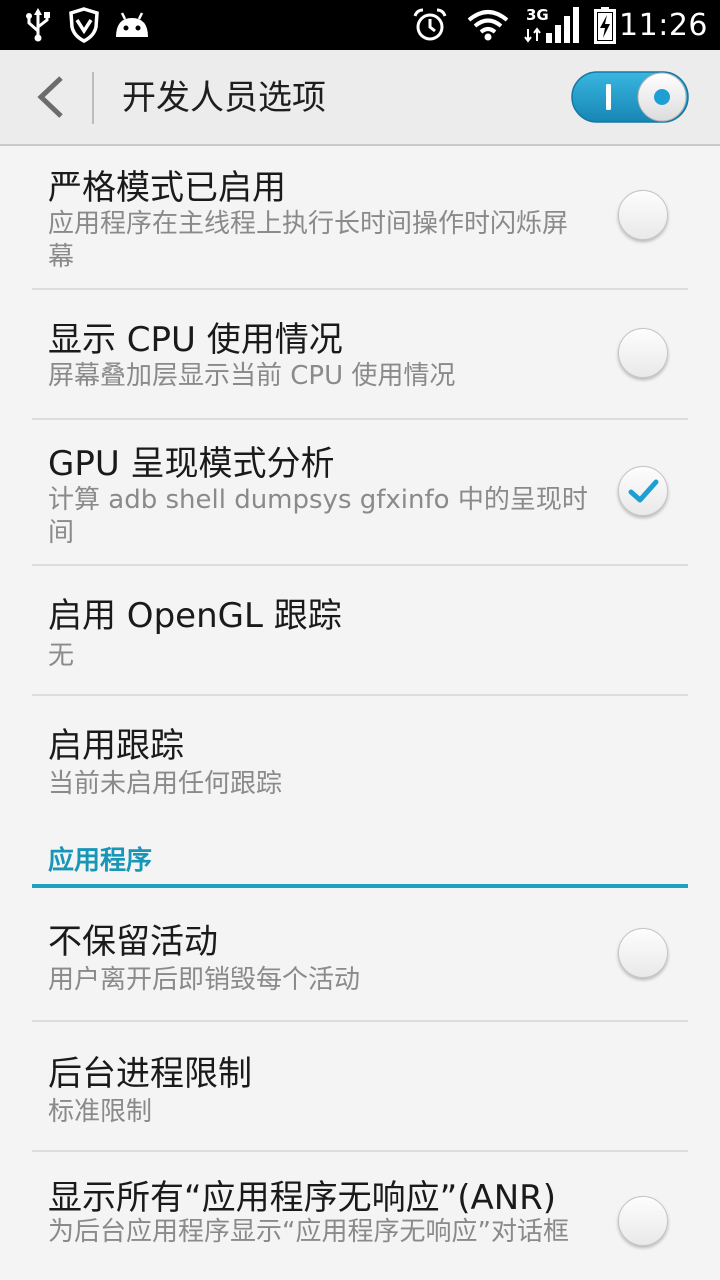 This screenshot has height=1280, width=720. Describe the element at coordinates (360, 631) in the screenshot. I see `list-item-opengl-trace: 启用 OpenGL 跟踪 无` at that location.